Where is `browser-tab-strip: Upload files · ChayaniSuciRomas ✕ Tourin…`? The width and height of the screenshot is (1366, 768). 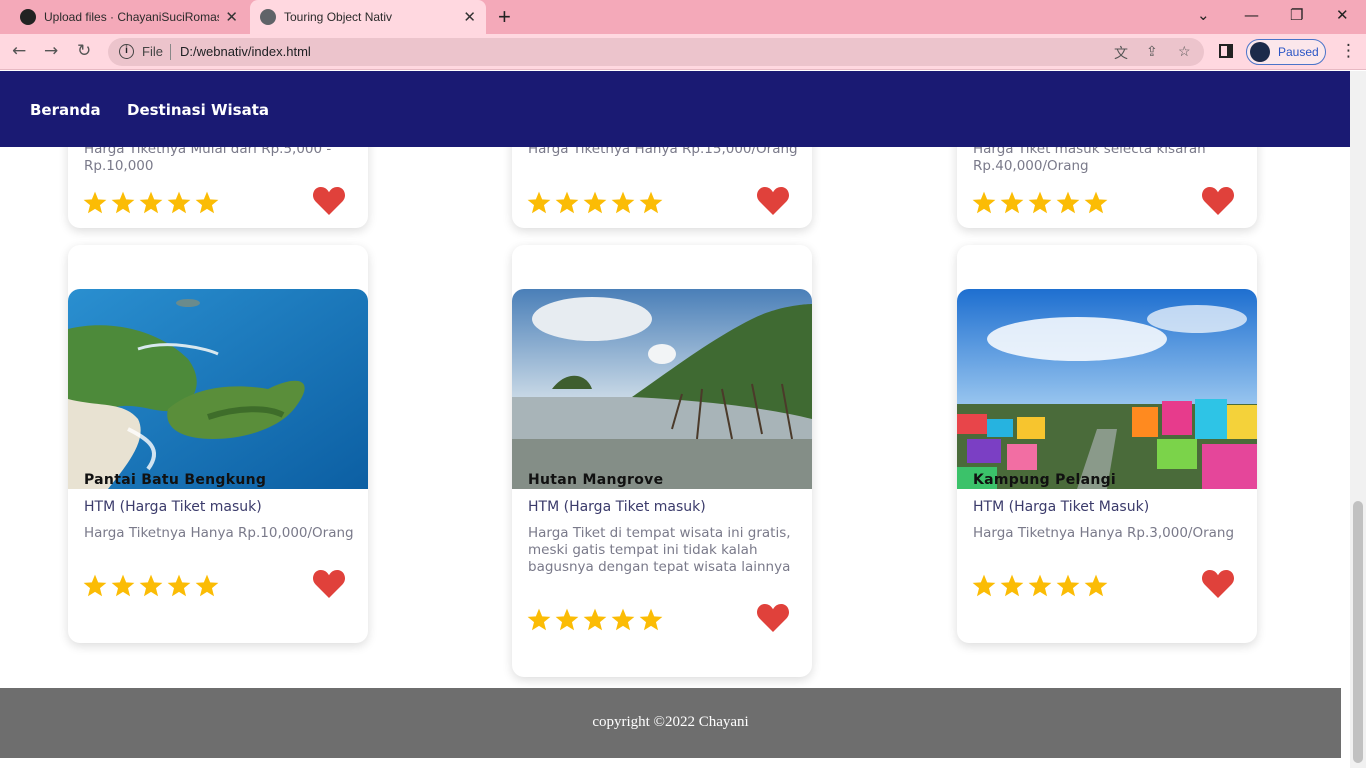
browser-tab-strip: Upload files · ChayaniSuciRomas ✕ Tourin… is located at coordinates (683, 17).